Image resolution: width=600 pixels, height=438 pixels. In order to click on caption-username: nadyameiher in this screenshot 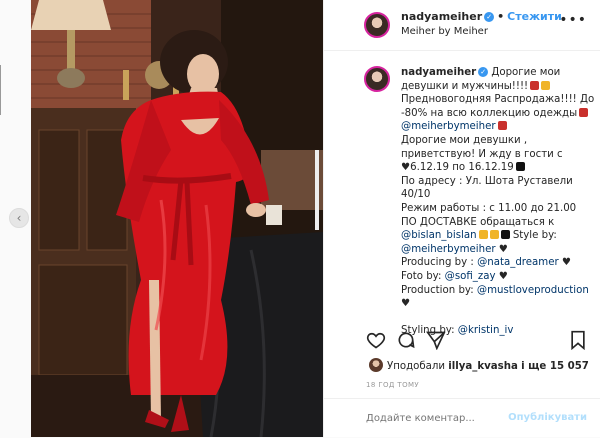, I will do `click(438, 72)`.